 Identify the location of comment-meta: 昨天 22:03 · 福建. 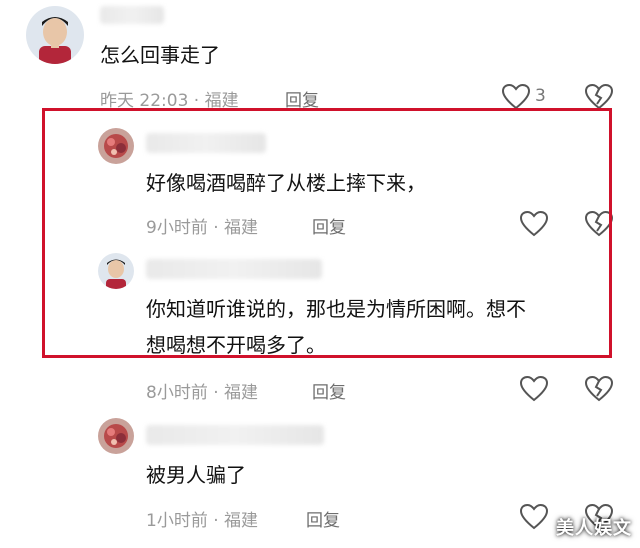
(169, 101).